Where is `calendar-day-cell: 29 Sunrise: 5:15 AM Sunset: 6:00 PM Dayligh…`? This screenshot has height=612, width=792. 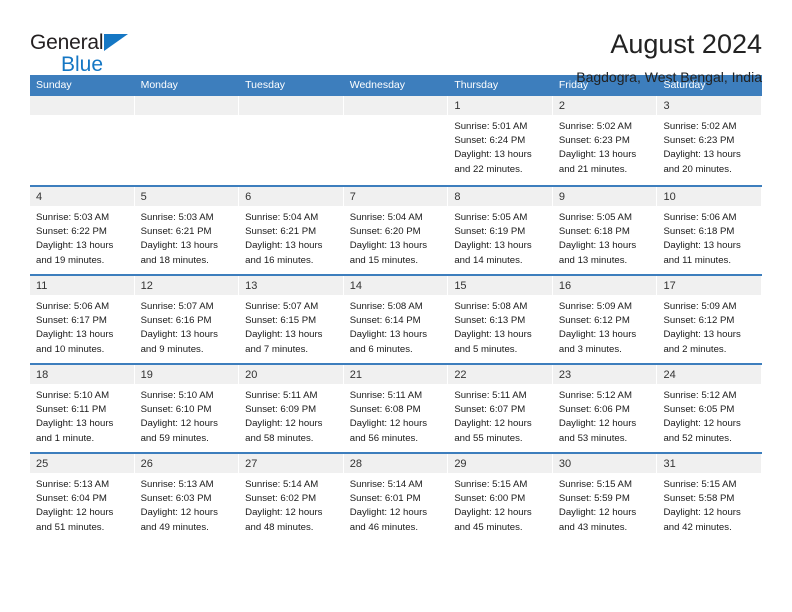 calendar-day-cell: 29 Sunrise: 5:15 AM Sunset: 6:00 PM Dayligh… is located at coordinates (500, 497).